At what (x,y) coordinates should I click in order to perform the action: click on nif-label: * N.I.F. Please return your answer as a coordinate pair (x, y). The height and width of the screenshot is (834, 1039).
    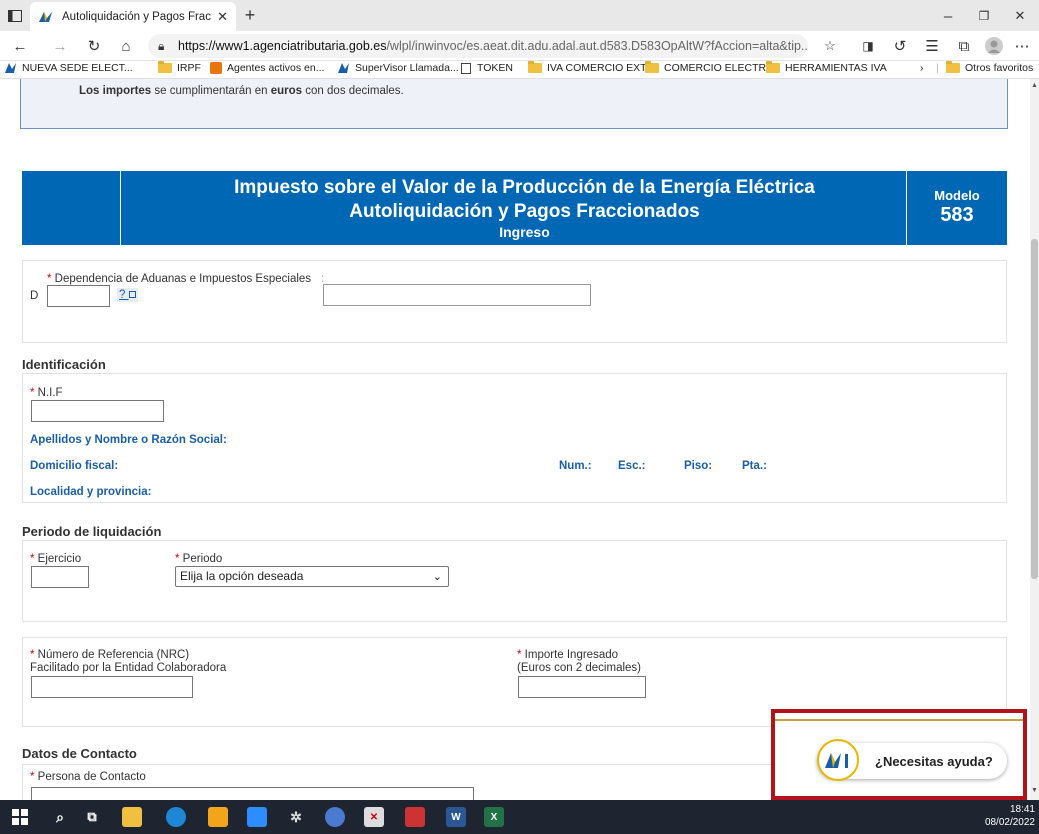
    Looking at the image, I should click on (46, 393).